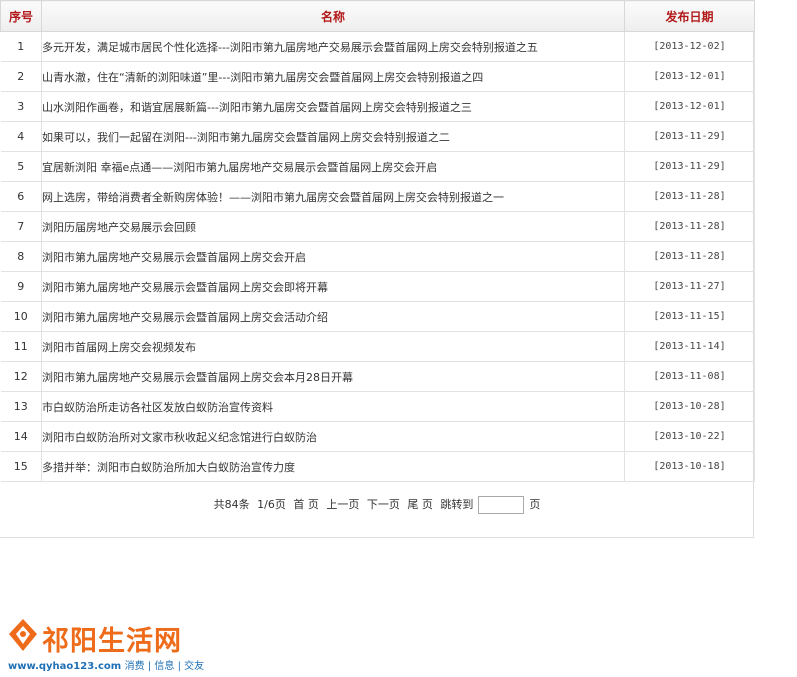 This screenshot has width=797, height=677. What do you see at coordinates (333, 406) in the screenshot?
I see `row-name-cell: 市白蚁防治所走访各社区发放白蚁防治宣传资料` at bounding box center [333, 406].